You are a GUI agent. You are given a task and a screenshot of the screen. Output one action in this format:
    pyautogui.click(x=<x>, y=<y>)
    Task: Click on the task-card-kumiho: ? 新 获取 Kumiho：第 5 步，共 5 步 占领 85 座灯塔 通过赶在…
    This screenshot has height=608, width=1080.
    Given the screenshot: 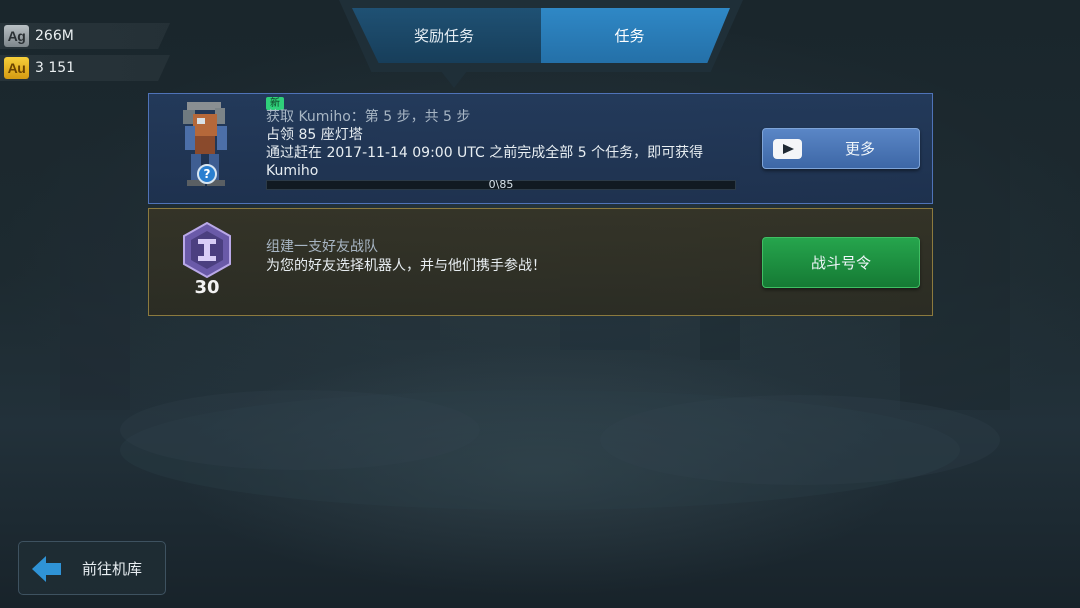 What is the action you would take?
    pyautogui.click(x=540, y=148)
    